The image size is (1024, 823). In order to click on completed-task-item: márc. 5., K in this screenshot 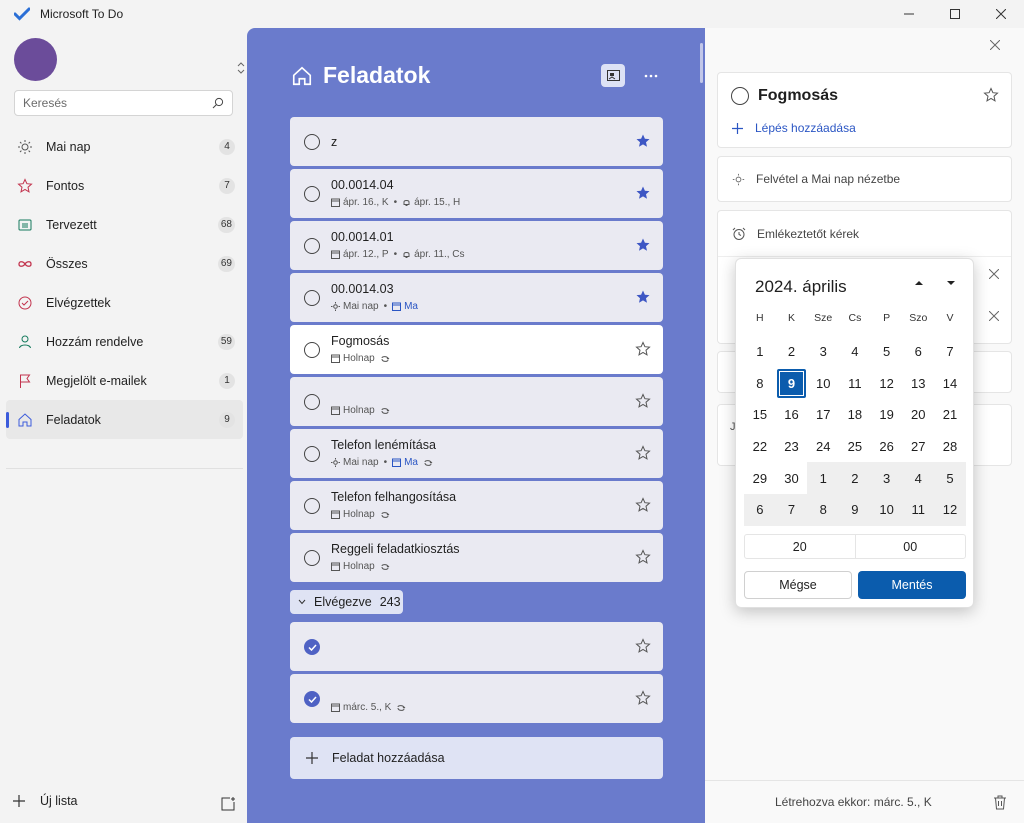, I will do `click(476, 698)`.